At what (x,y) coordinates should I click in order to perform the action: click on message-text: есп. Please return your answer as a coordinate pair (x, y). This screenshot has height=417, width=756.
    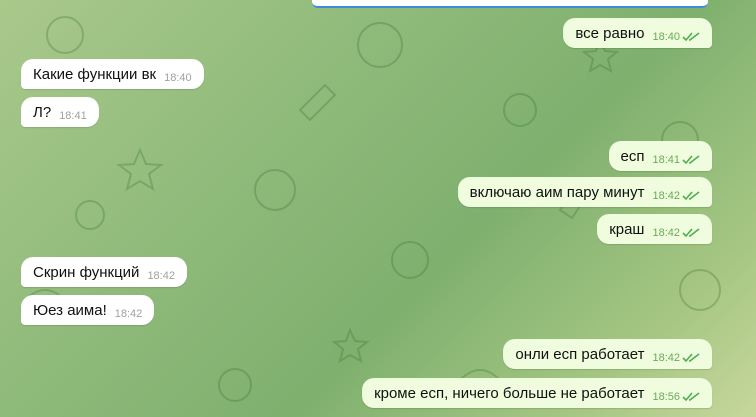
    Looking at the image, I should click on (632, 156).